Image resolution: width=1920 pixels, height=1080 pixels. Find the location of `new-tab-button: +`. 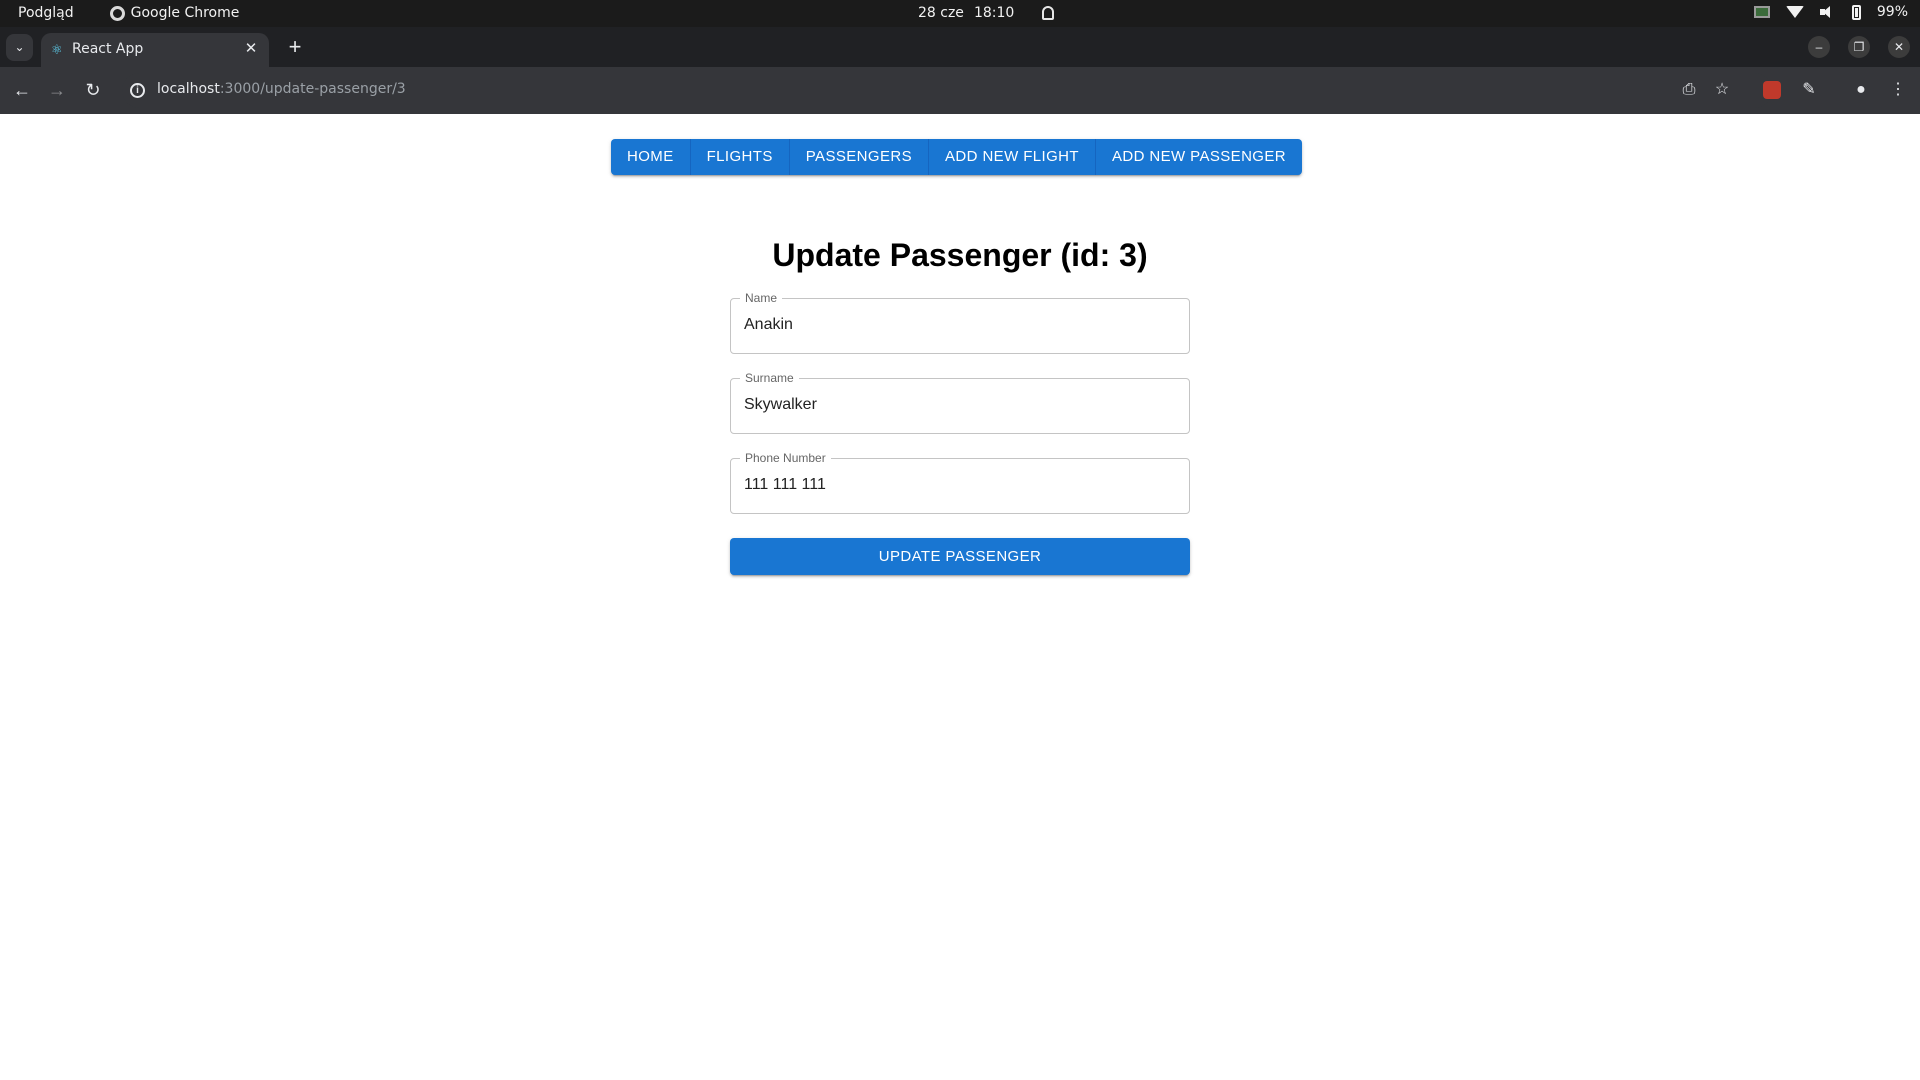

new-tab-button: + is located at coordinates (295, 47).